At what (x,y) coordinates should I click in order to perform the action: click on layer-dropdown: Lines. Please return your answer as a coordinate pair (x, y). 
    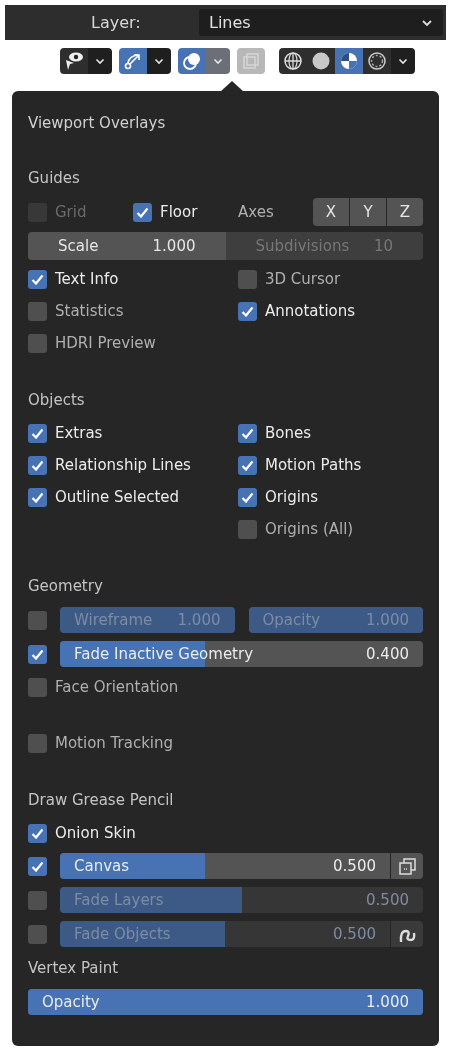
    Looking at the image, I should click on (321, 22).